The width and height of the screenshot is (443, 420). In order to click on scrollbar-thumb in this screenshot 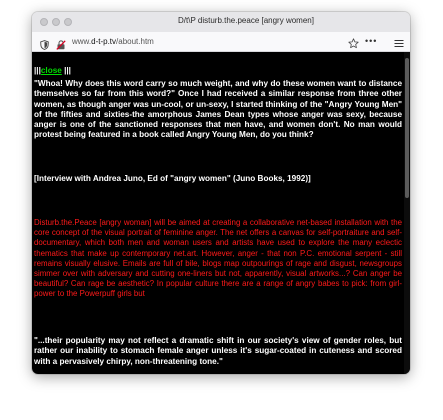, I will do `click(407, 128)`.